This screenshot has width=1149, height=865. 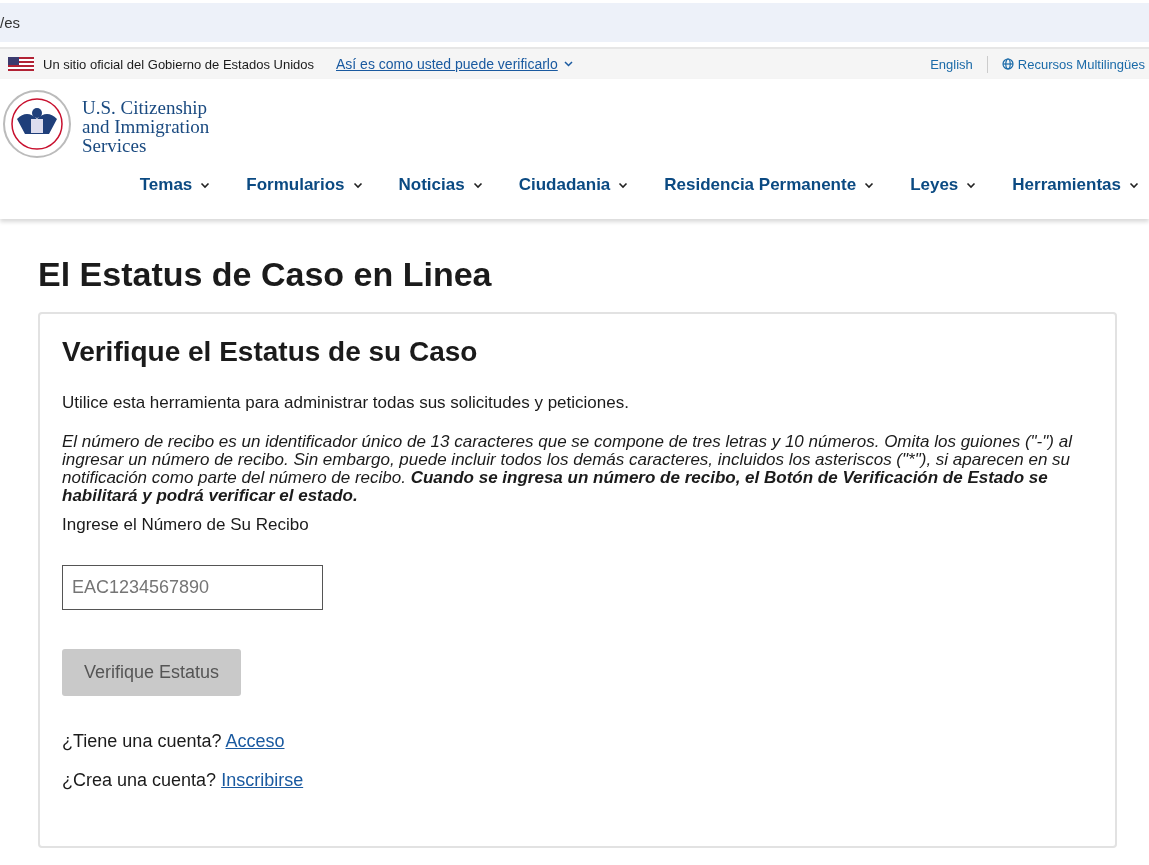 What do you see at coordinates (262, 780) in the screenshot?
I see `account-link: Inscribirse` at bounding box center [262, 780].